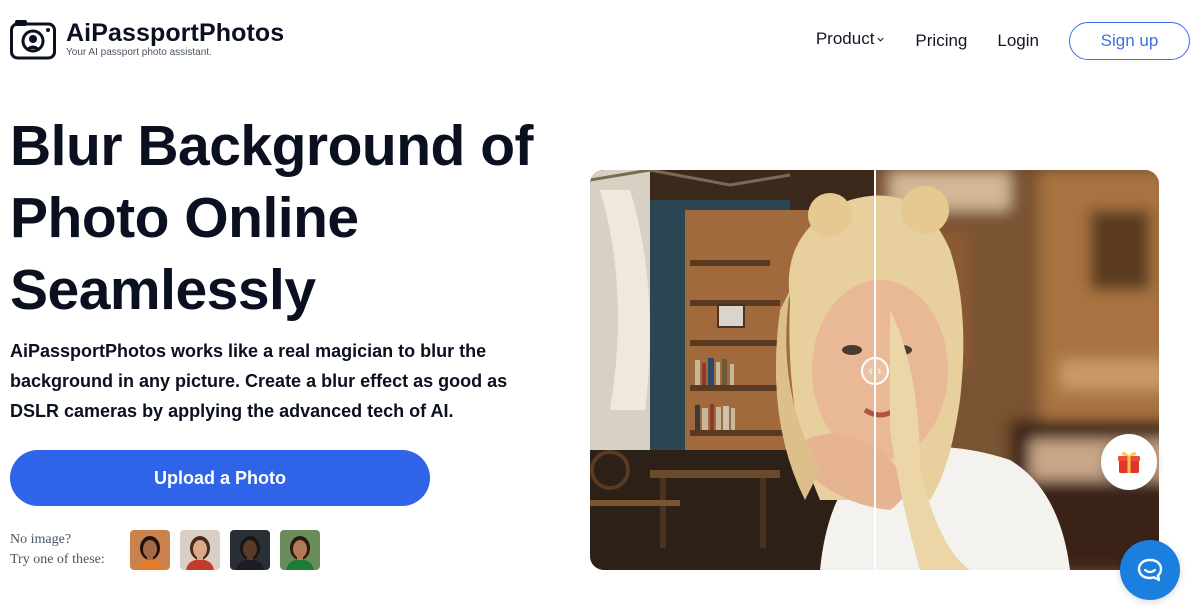 This screenshot has height=610, width=1200. Describe the element at coordinates (875, 371) in the screenshot. I see `comparison-slider-handle: ‹ ›` at that location.